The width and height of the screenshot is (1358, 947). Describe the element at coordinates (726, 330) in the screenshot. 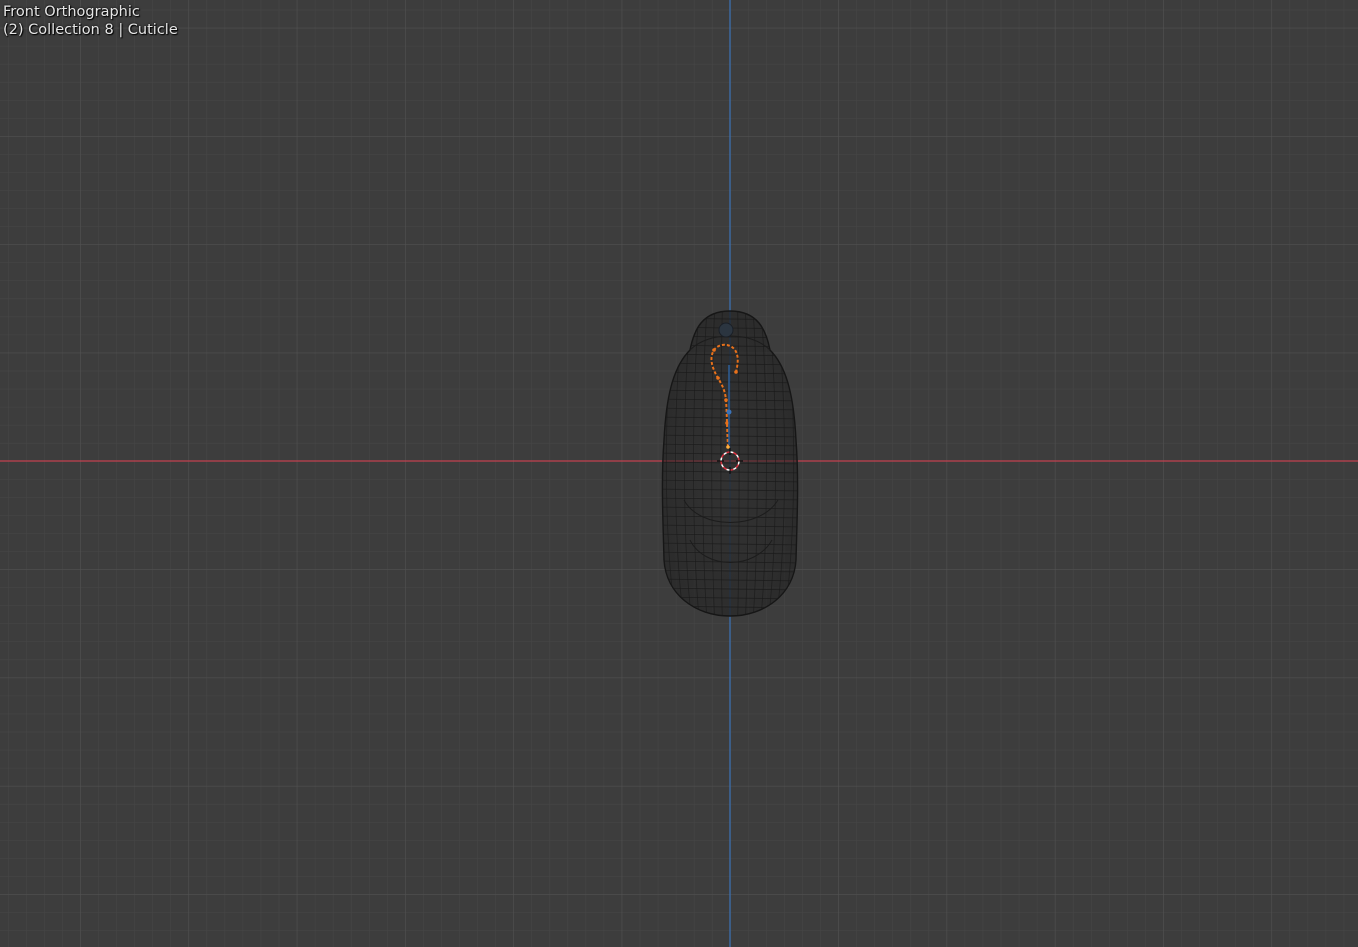

I see `mesh-top-knob` at that location.